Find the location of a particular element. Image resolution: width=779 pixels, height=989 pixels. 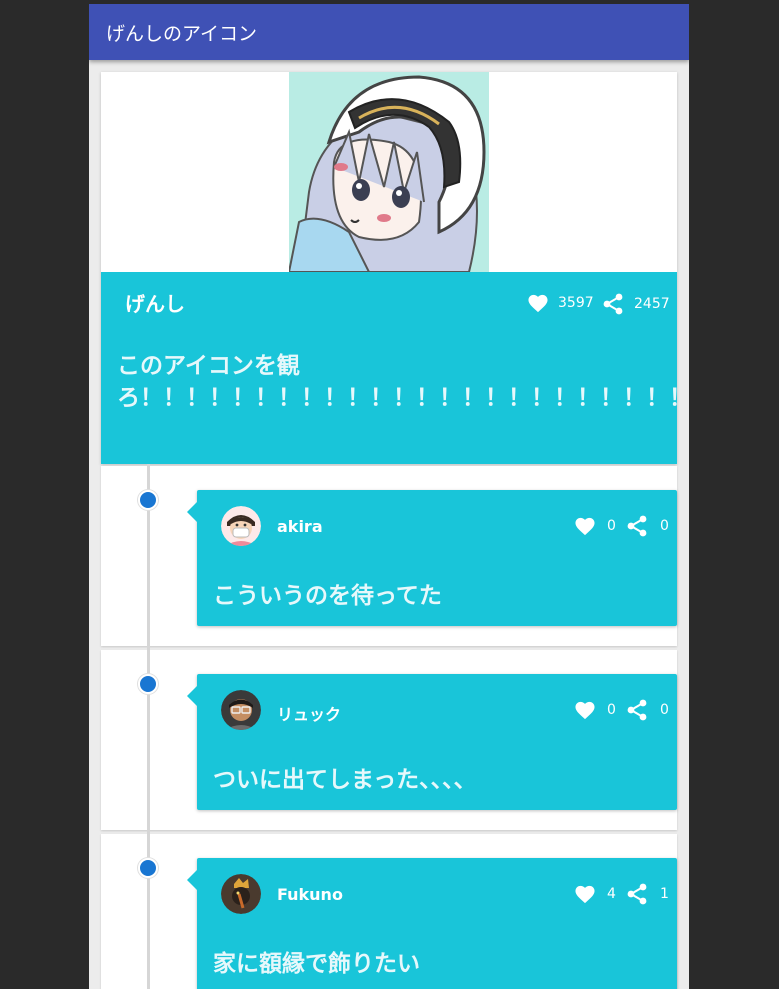

comment-row: リュック 0 0 ついに出てしまった、、、、 is located at coordinates (389, 740).